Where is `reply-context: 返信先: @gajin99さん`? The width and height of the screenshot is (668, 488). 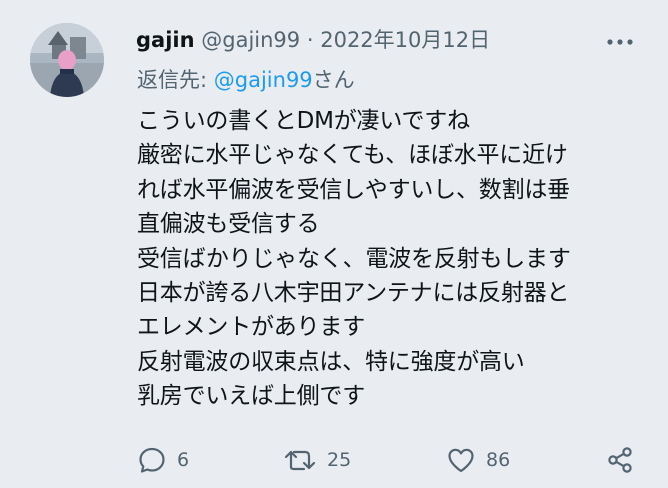 reply-context: 返信先: @gajin99さん is located at coordinates (246, 80).